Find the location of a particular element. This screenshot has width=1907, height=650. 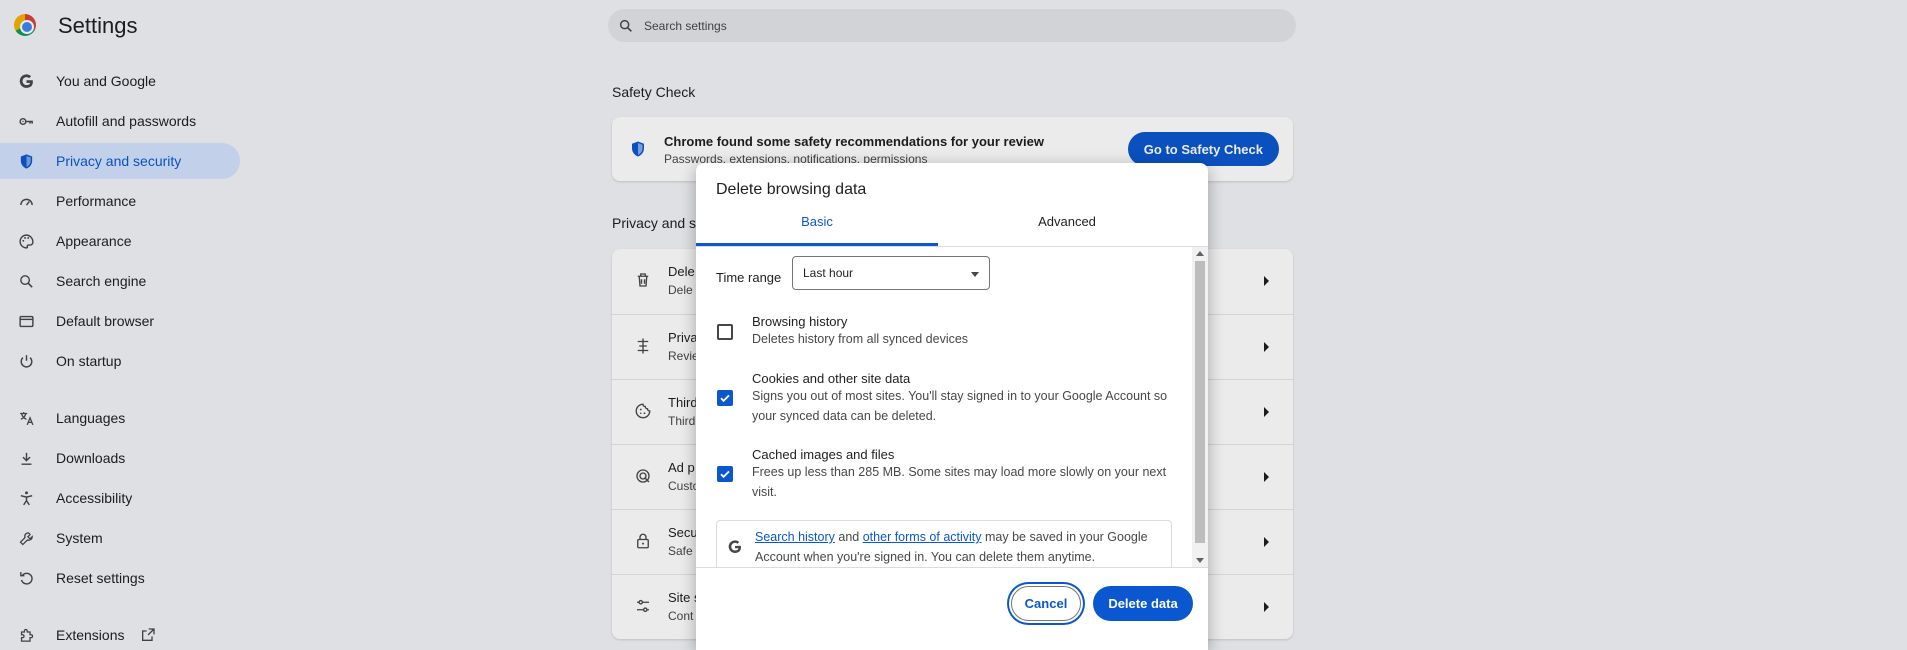

dropdown-caret-icon is located at coordinates (975, 274).